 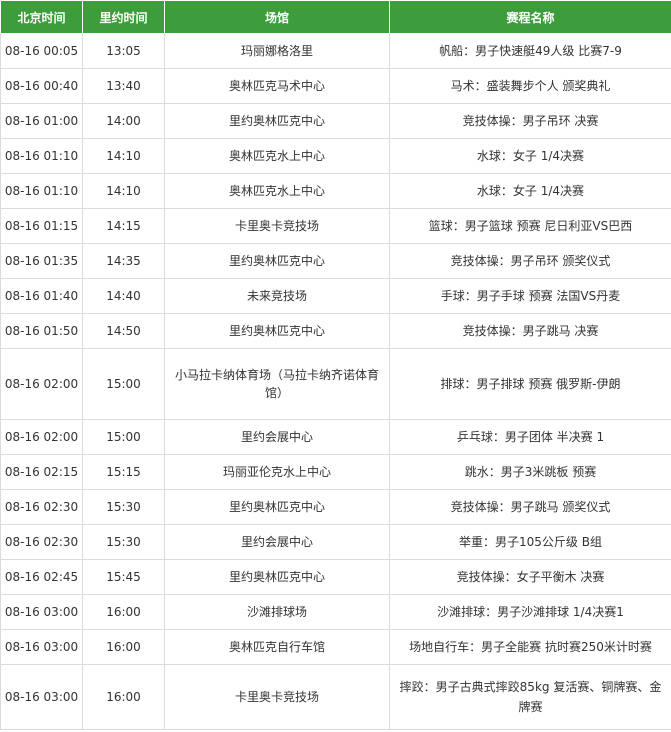 I want to click on header-row: 北京时间 里约时间 场馆 赛程名称, so click(x=335, y=17).